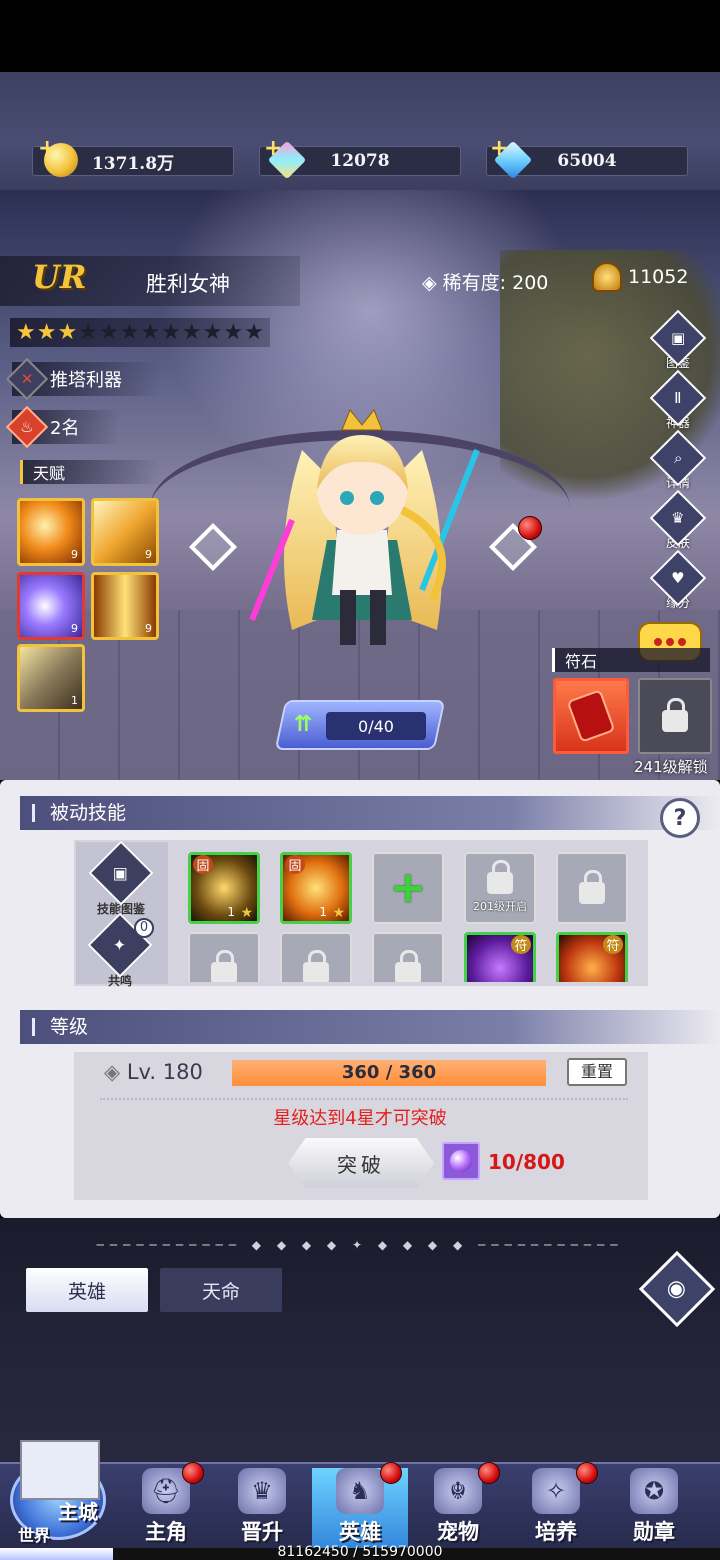  I want to click on unlock-level-text: 201级开启, so click(500, 906).